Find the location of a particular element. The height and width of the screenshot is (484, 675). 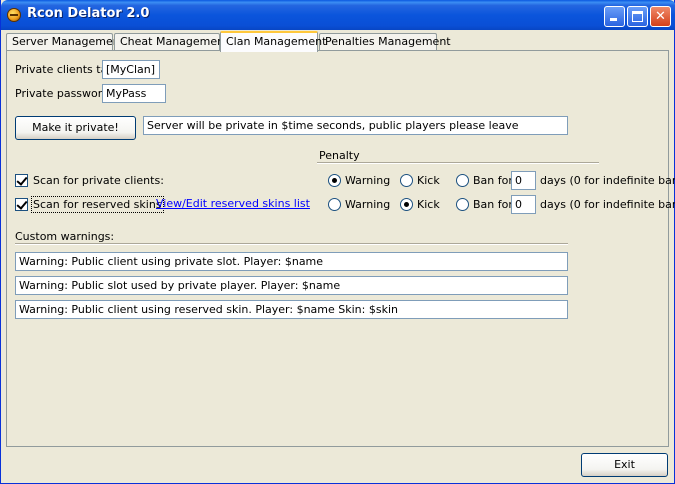

row1-ban-label: Ban for is located at coordinates (493, 180).